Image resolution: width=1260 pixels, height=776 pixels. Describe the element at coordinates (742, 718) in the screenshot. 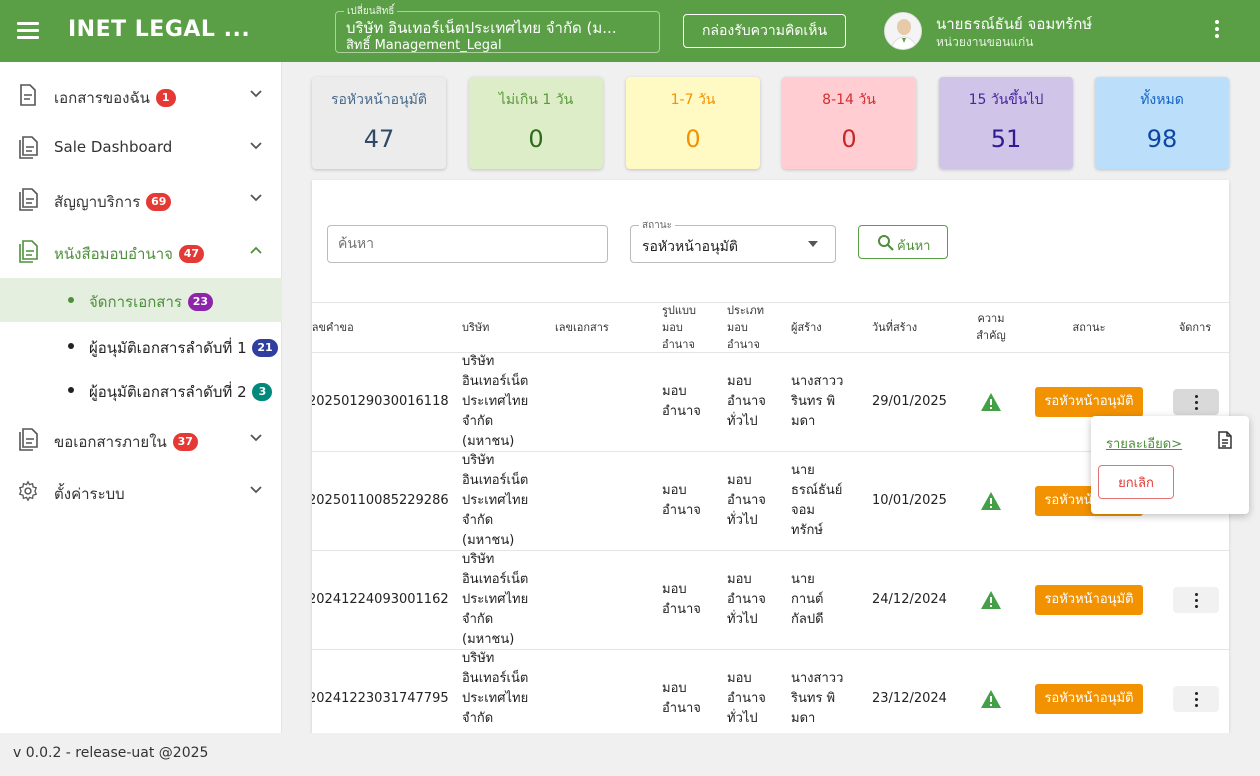

I see `type-line: ทั่วไป` at that location.